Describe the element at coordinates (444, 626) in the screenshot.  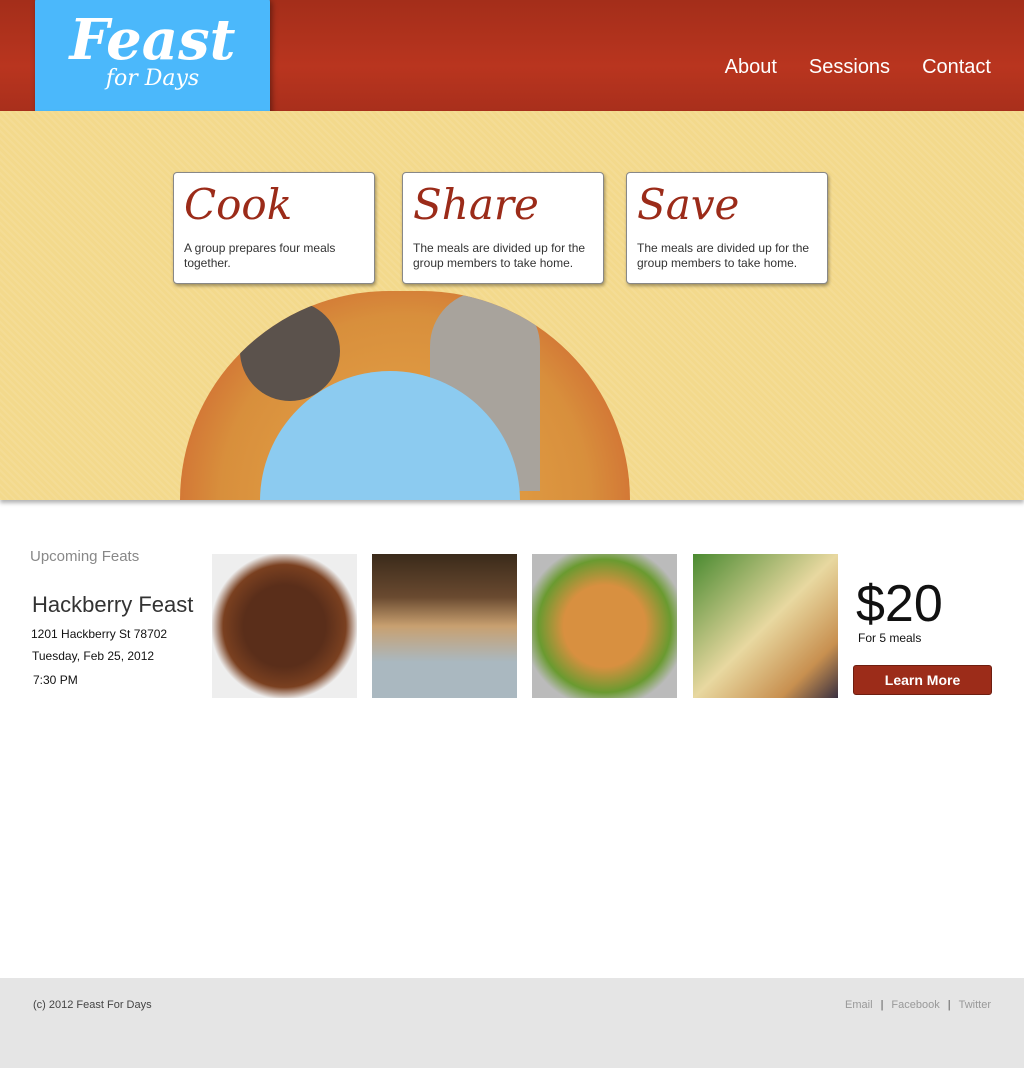
I see `lasagna-photo` at that location.